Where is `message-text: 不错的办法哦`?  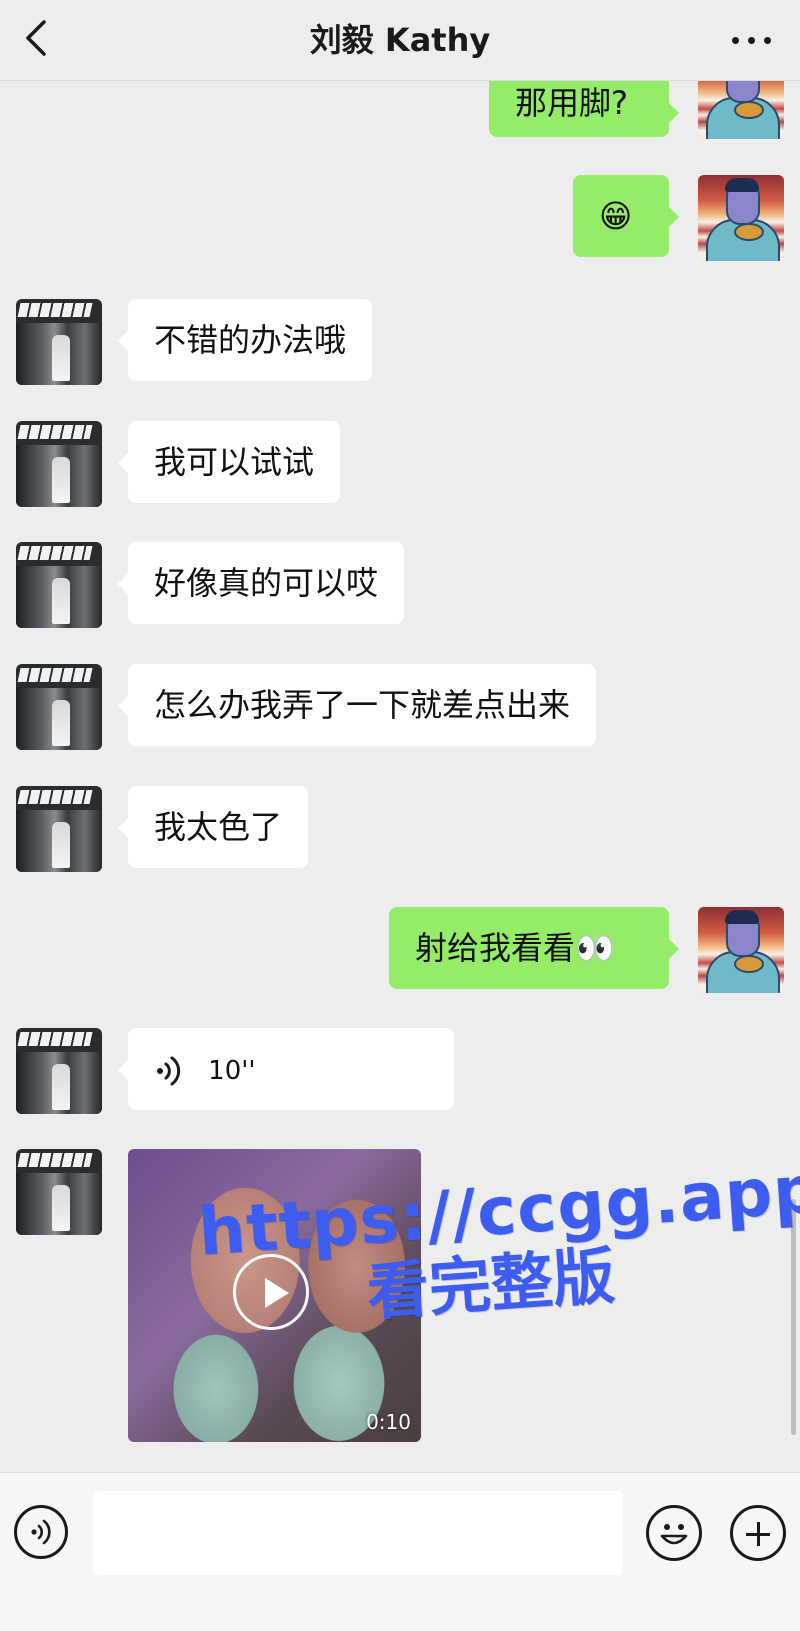
message-text: 不错的办法哦 is located at coordinates (250, 340).